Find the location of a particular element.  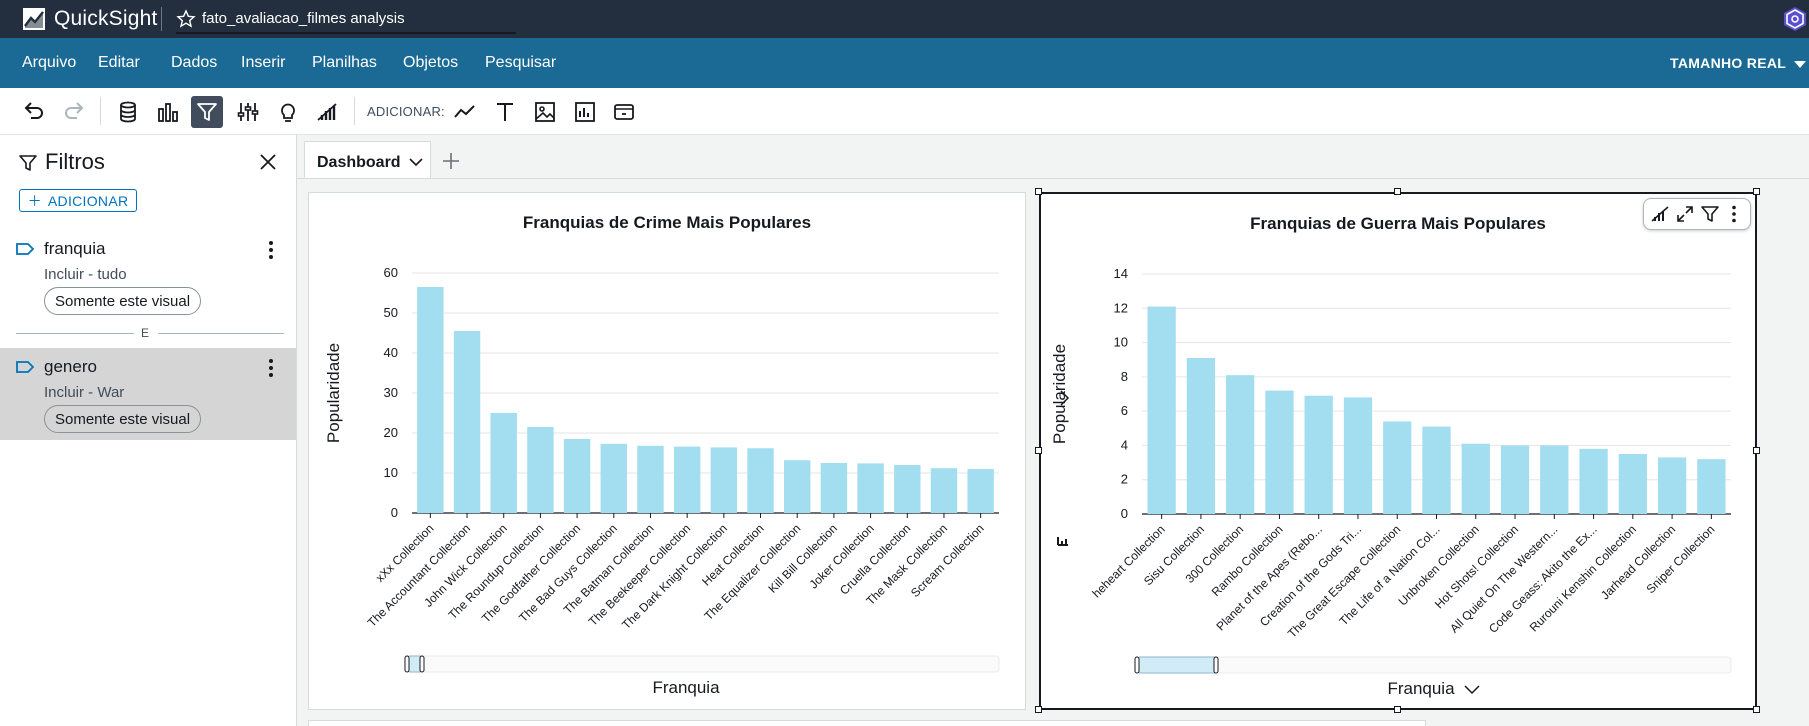

sort-icon is located at coordinates (1062, 541).